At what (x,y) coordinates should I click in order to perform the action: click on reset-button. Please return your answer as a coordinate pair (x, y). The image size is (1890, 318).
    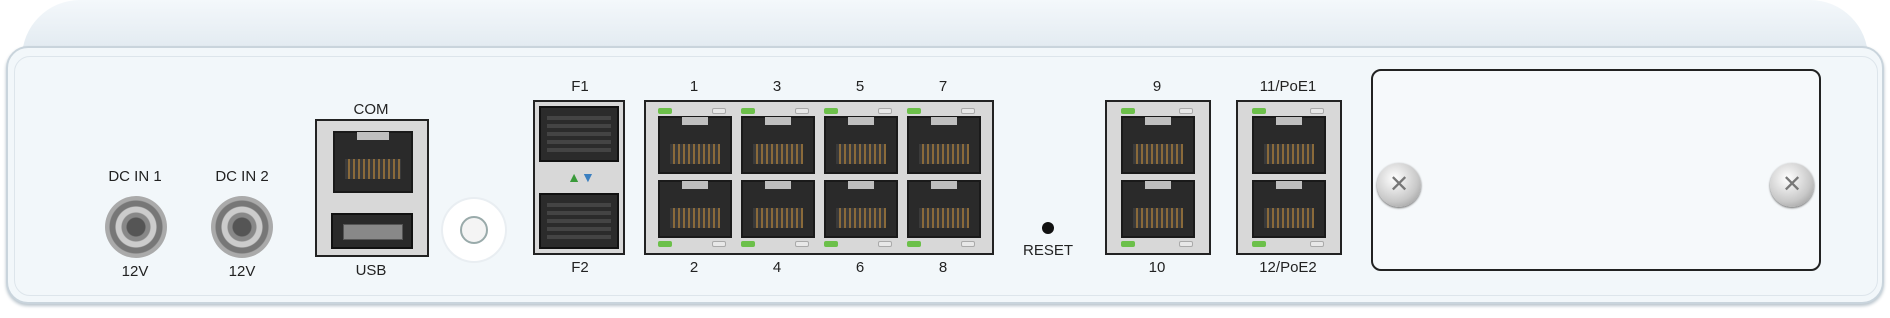
    Looking at the image, I should click on (1048, 228).